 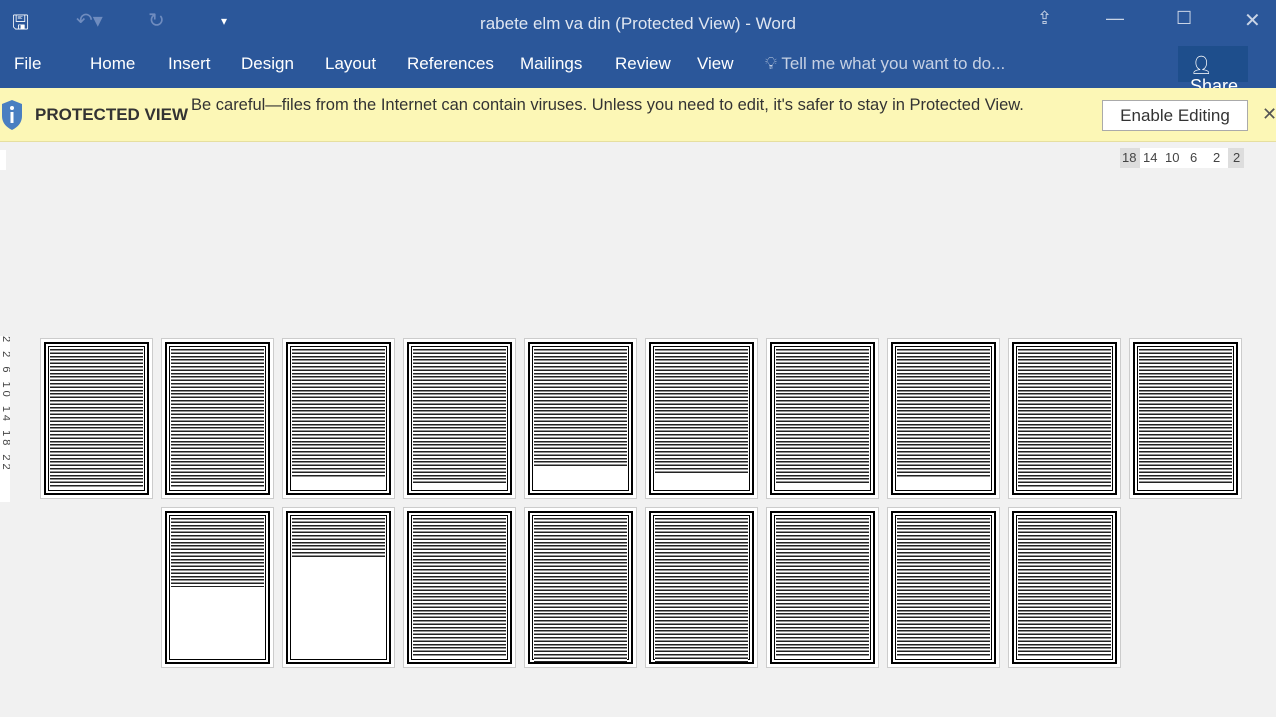 What do you see at coordinates (771, 63) in the screenshot?
I see `lightbulb-icon: 💡︎` at bounding box center [771, 63].